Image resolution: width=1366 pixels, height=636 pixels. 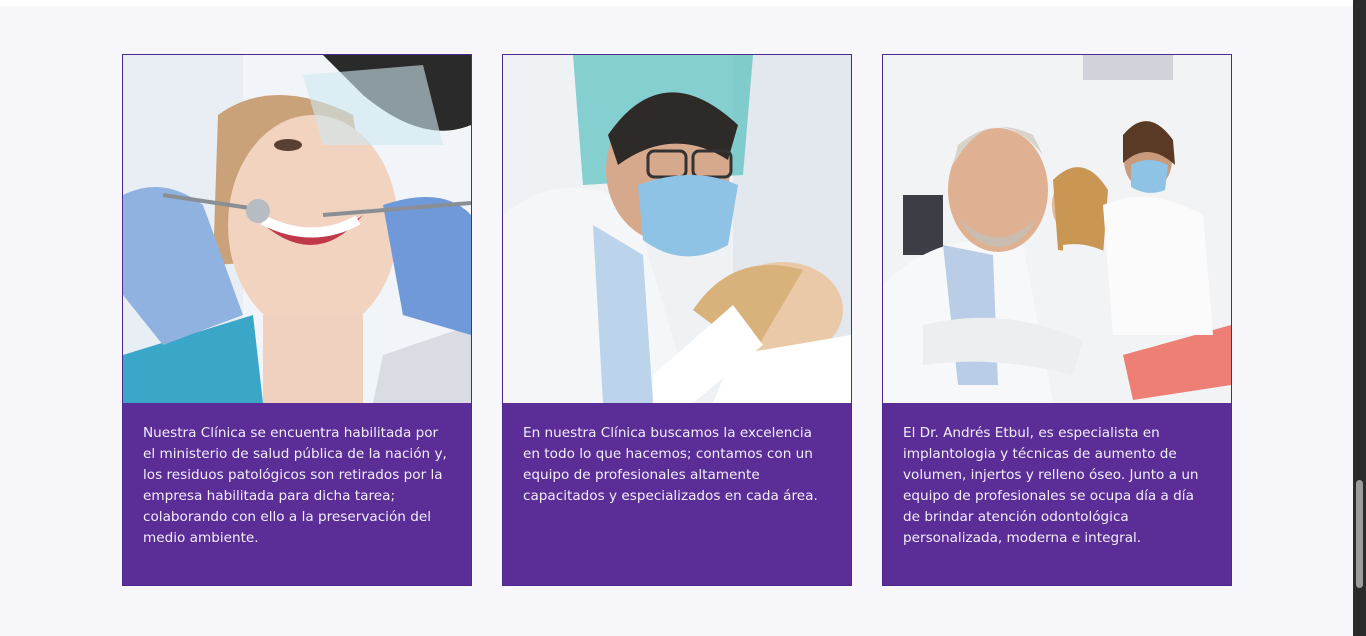 I want to click on masked-dentist-treating-patient-photo, so click(x=677, y=229).